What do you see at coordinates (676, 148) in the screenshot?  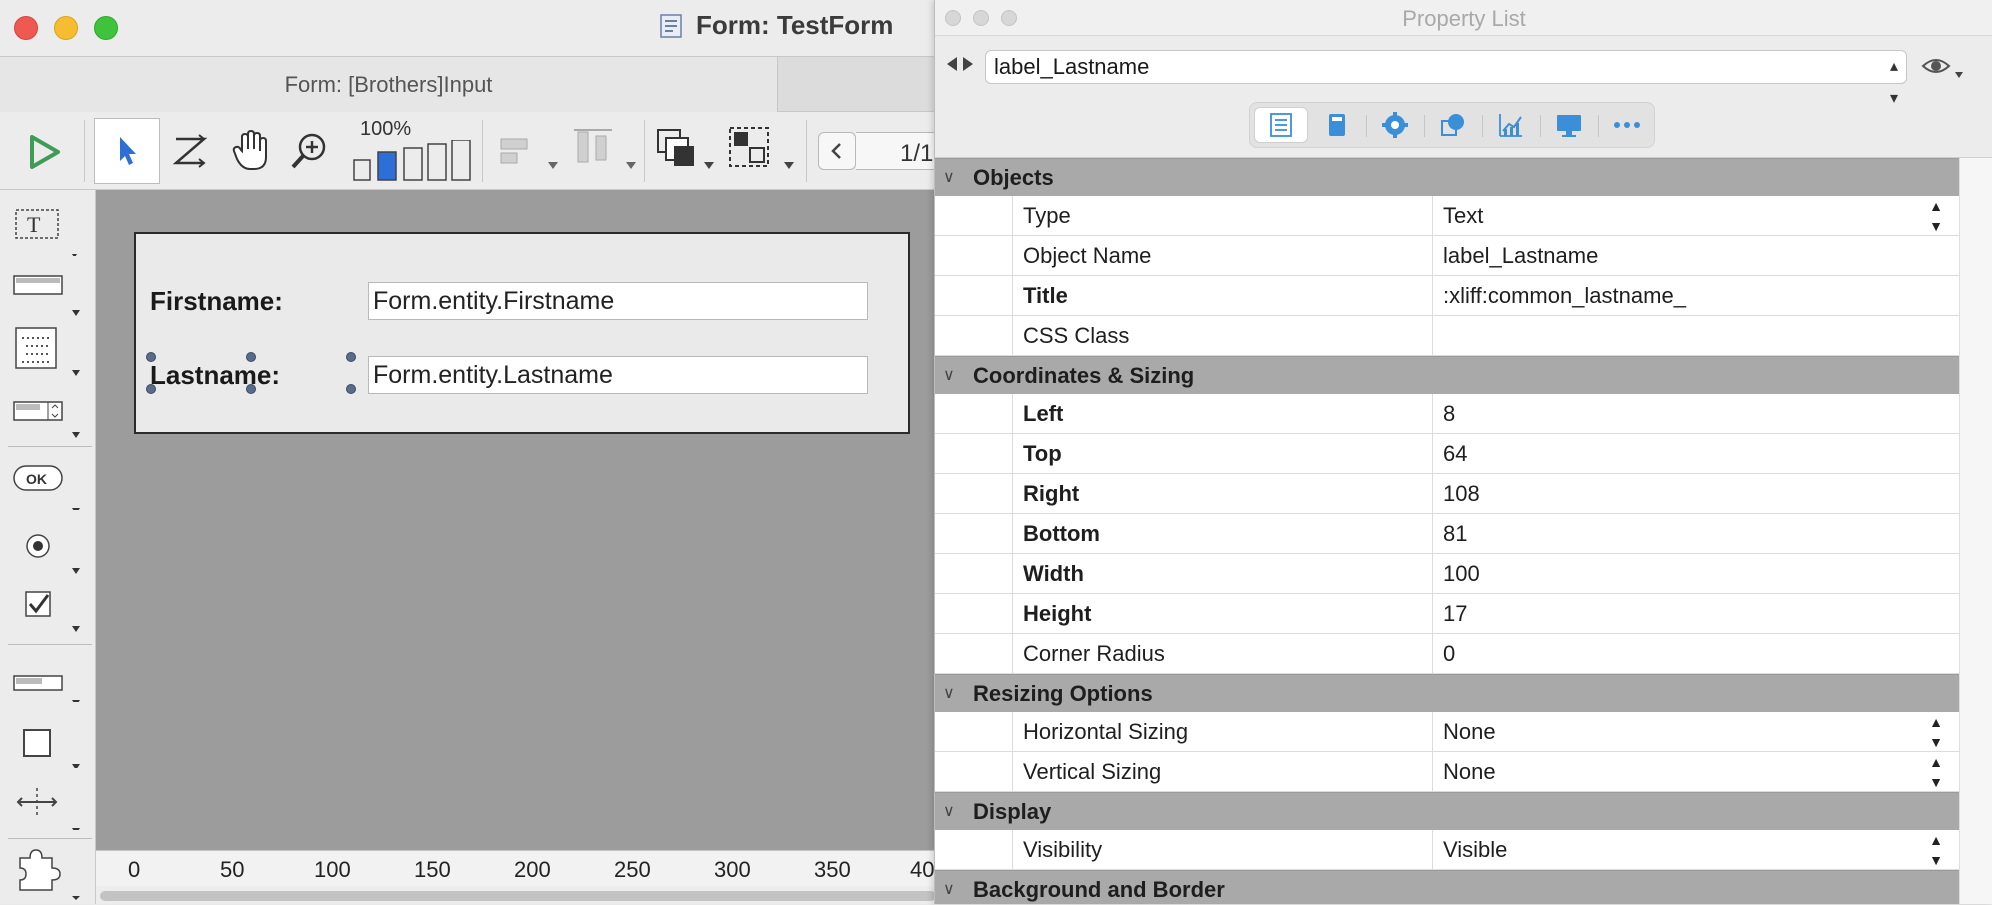 I see `layer-order-button` at bounding box center [676, 148].